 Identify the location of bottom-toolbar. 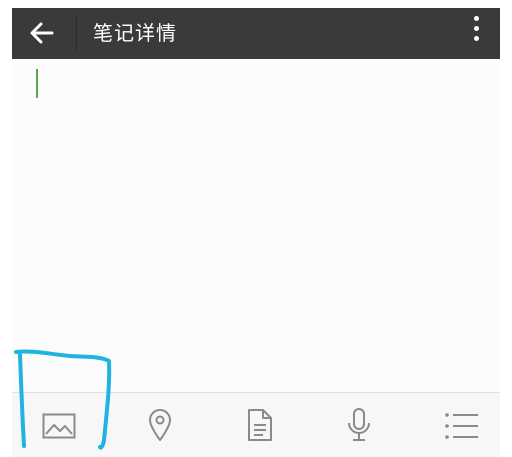
(256, 424).